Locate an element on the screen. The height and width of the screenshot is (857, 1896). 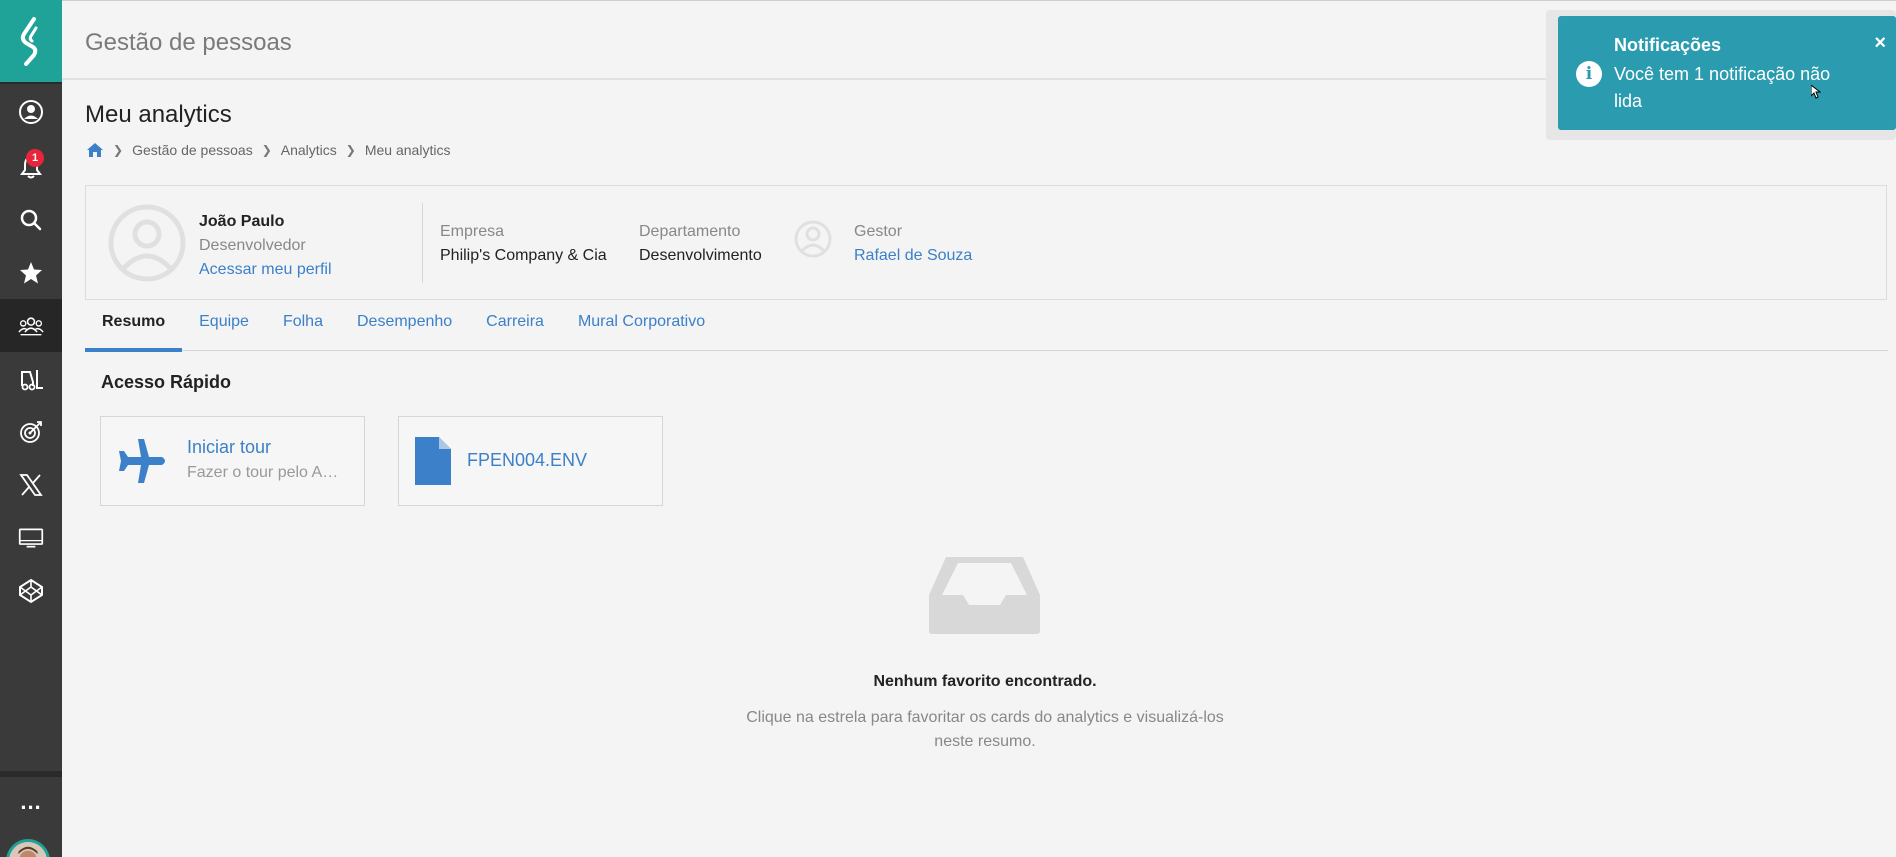
sidebar-item-notifications: 1 is located at coordinates (31, 166).